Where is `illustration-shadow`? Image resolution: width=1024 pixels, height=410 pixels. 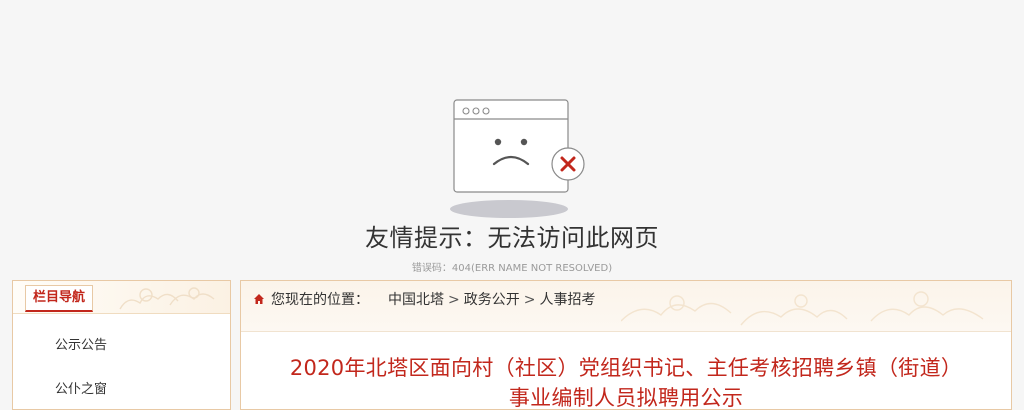 illustration-shadow is located at coordinates (509, 209).